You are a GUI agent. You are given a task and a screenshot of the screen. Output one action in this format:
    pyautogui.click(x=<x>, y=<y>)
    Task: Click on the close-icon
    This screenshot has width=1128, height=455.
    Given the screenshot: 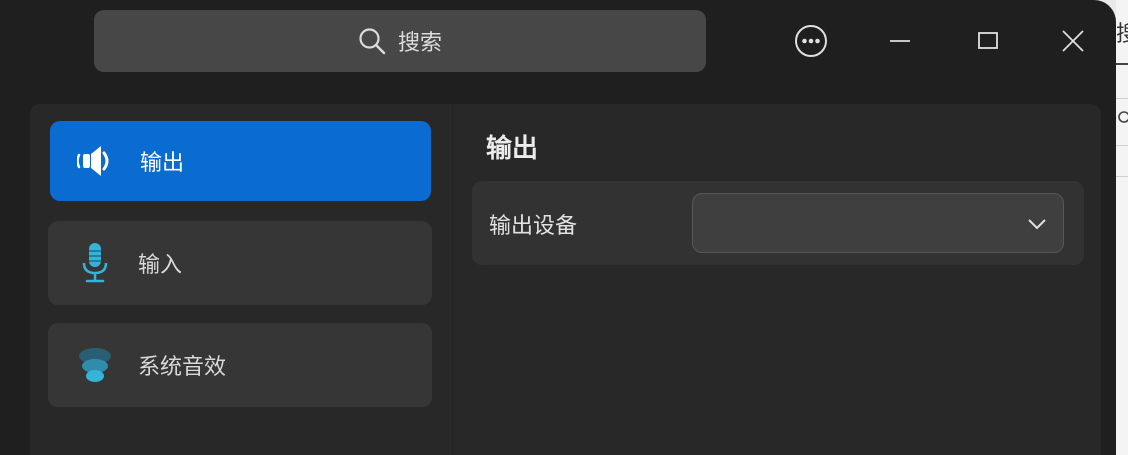 What is the action you would take?
    pyautogui.click(x=1073, y=41)
    